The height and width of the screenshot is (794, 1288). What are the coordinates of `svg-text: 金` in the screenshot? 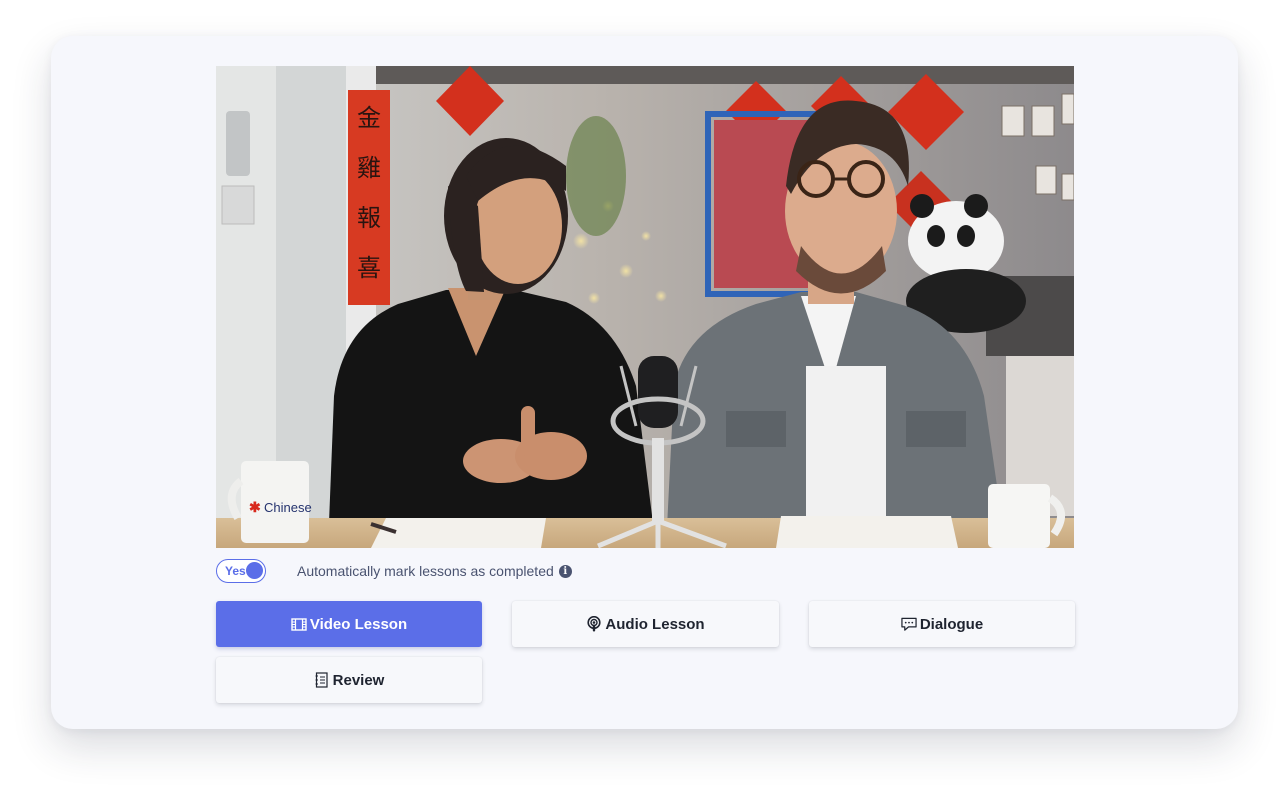 It's located at (369, 118).